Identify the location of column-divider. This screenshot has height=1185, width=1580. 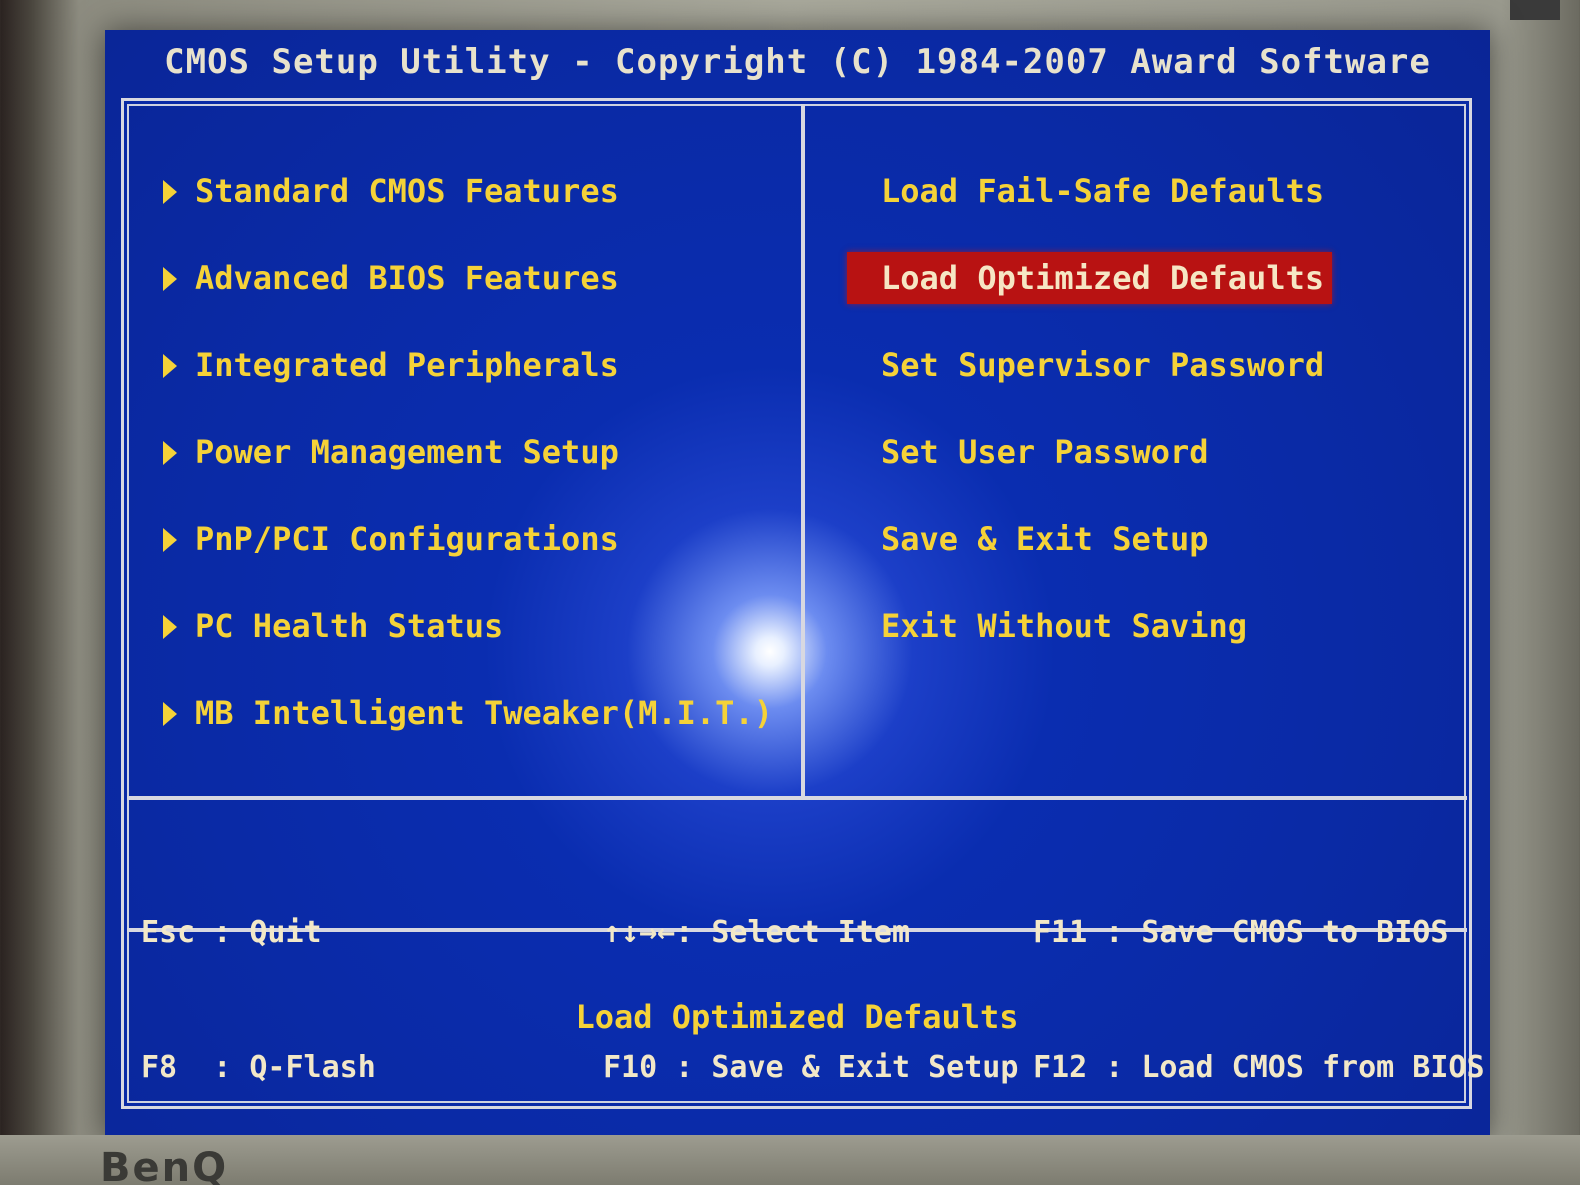
(803, 450).